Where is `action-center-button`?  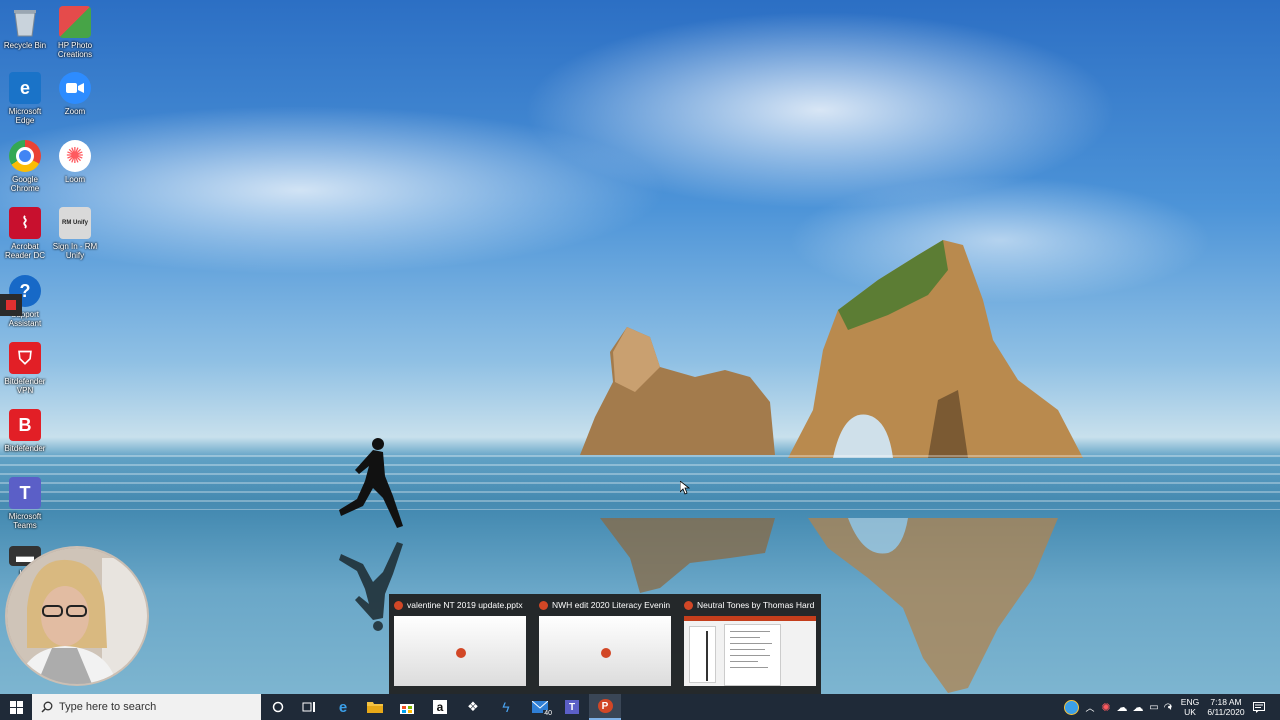 action-center-button is located at coordinates (1259, 707).